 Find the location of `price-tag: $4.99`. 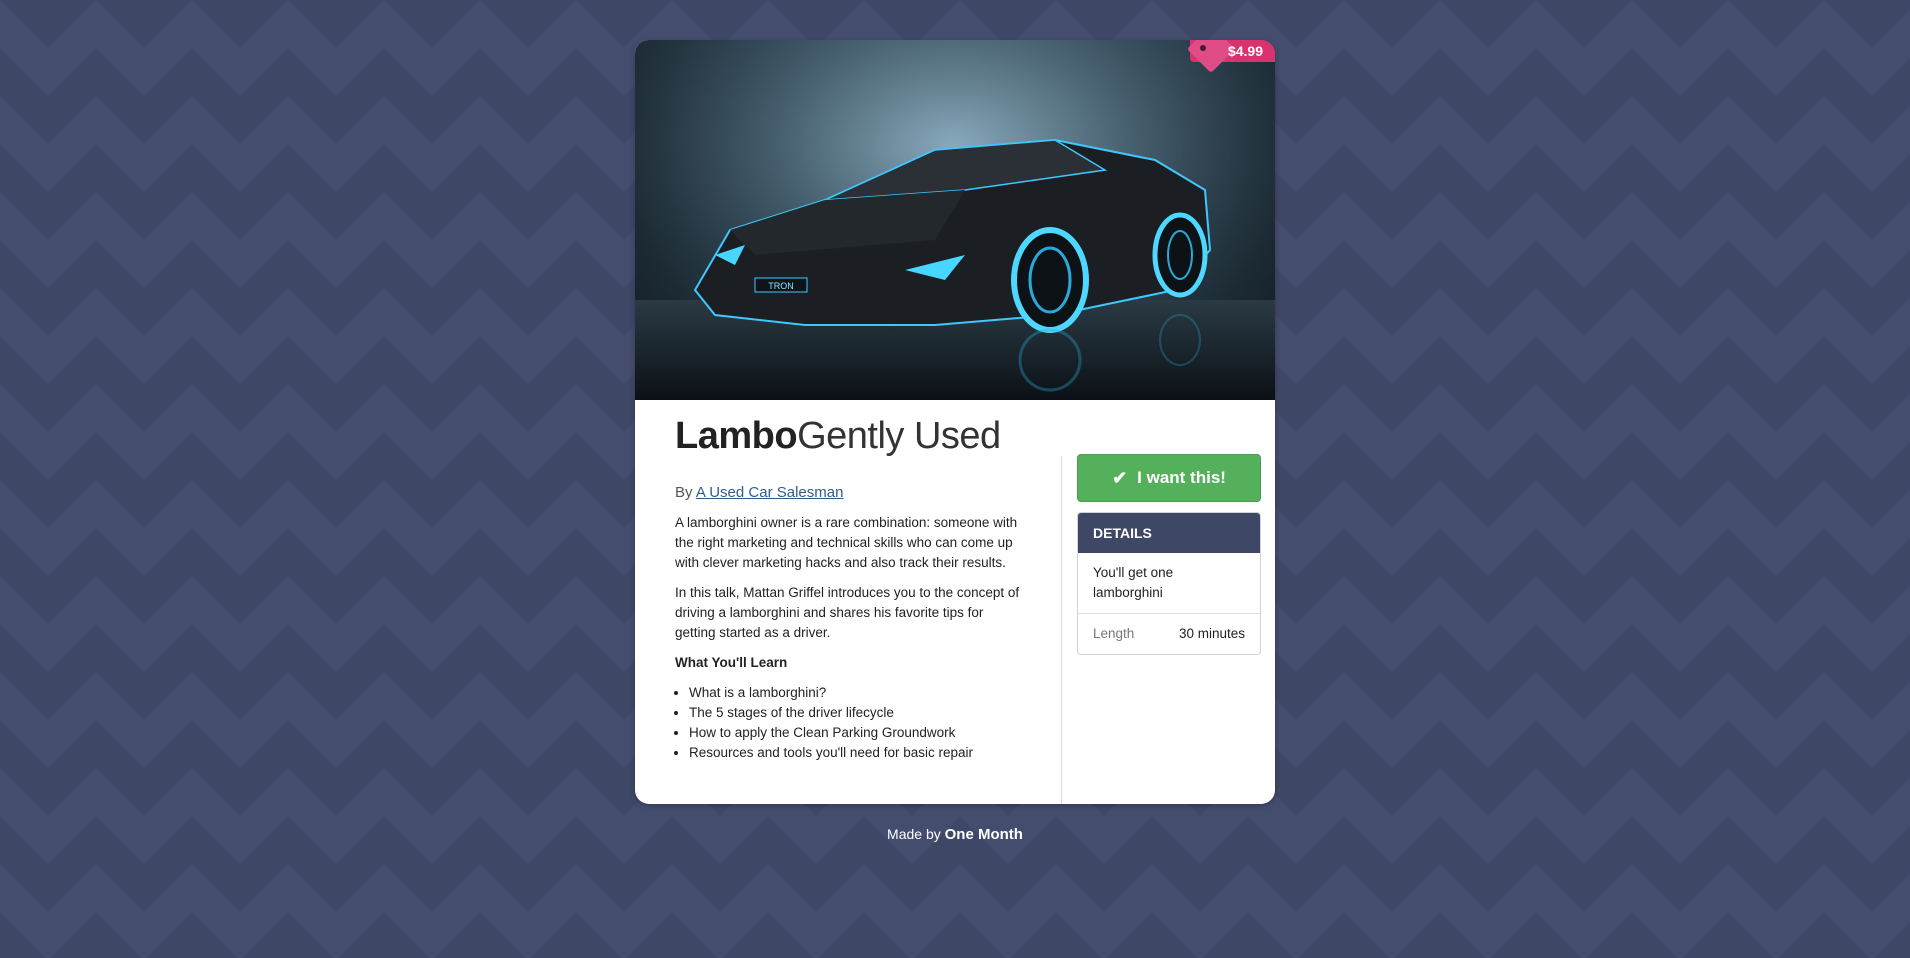

price-tag: $4.99 is located at coordinates (1230, 57).